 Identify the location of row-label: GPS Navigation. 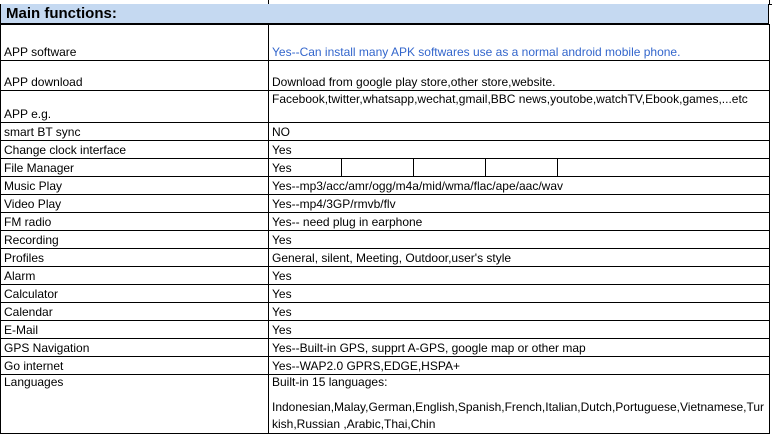
(134, 347).